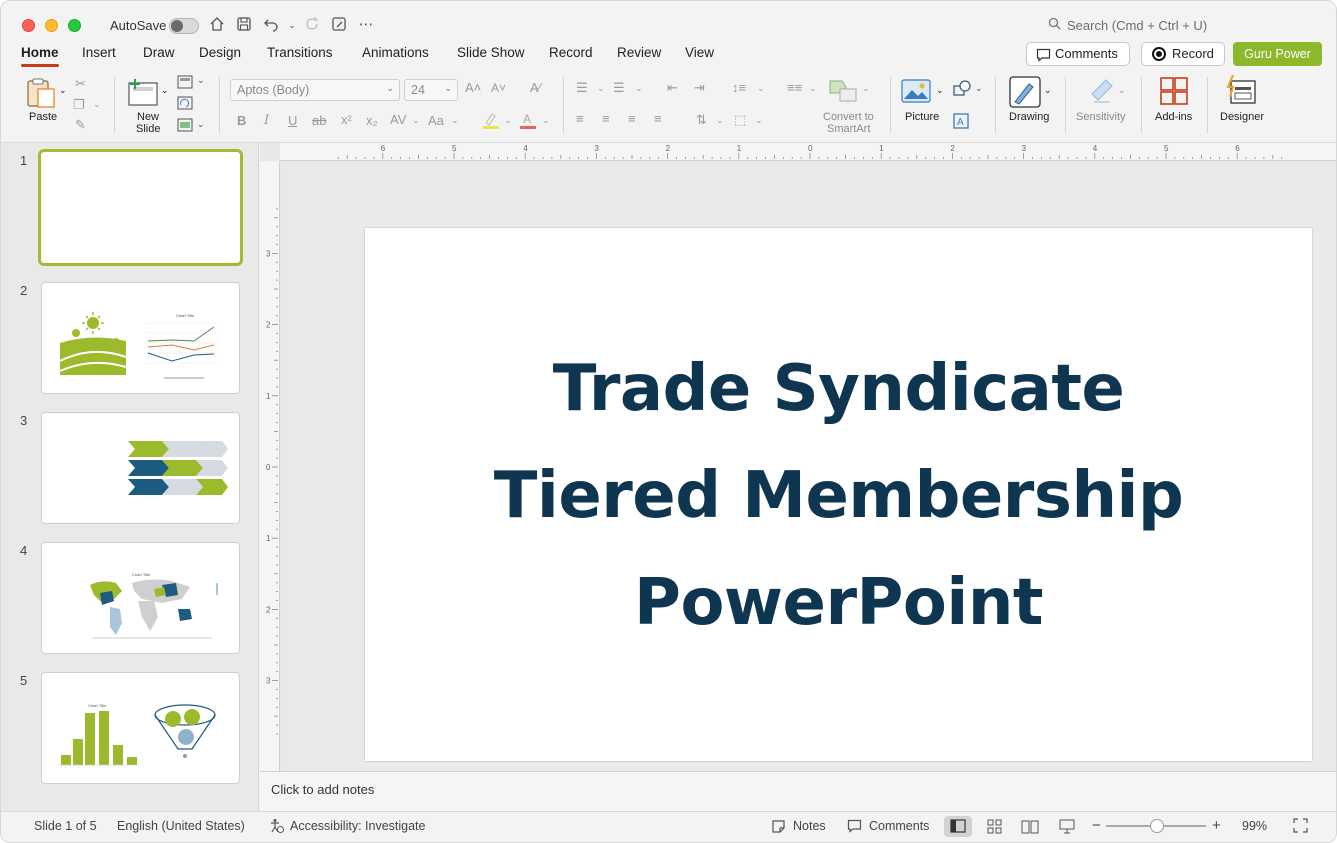 The width and height of the screenshot is (1337, 843). Describe the element at coordinates (319, 120) in the screenshot. I see `strikethrough-icon: ab` at that location.